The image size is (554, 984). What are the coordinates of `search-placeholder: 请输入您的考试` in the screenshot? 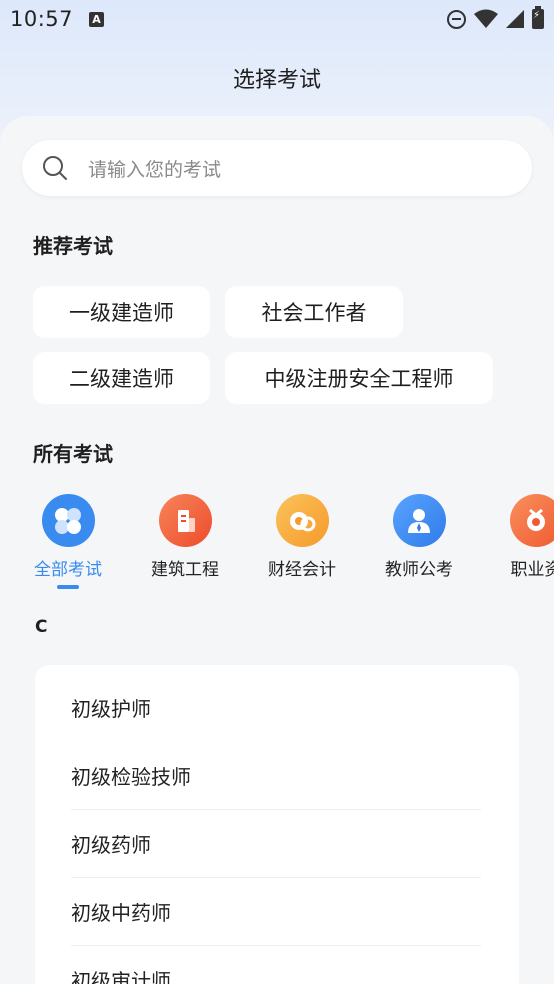 It's located at (155, 169).